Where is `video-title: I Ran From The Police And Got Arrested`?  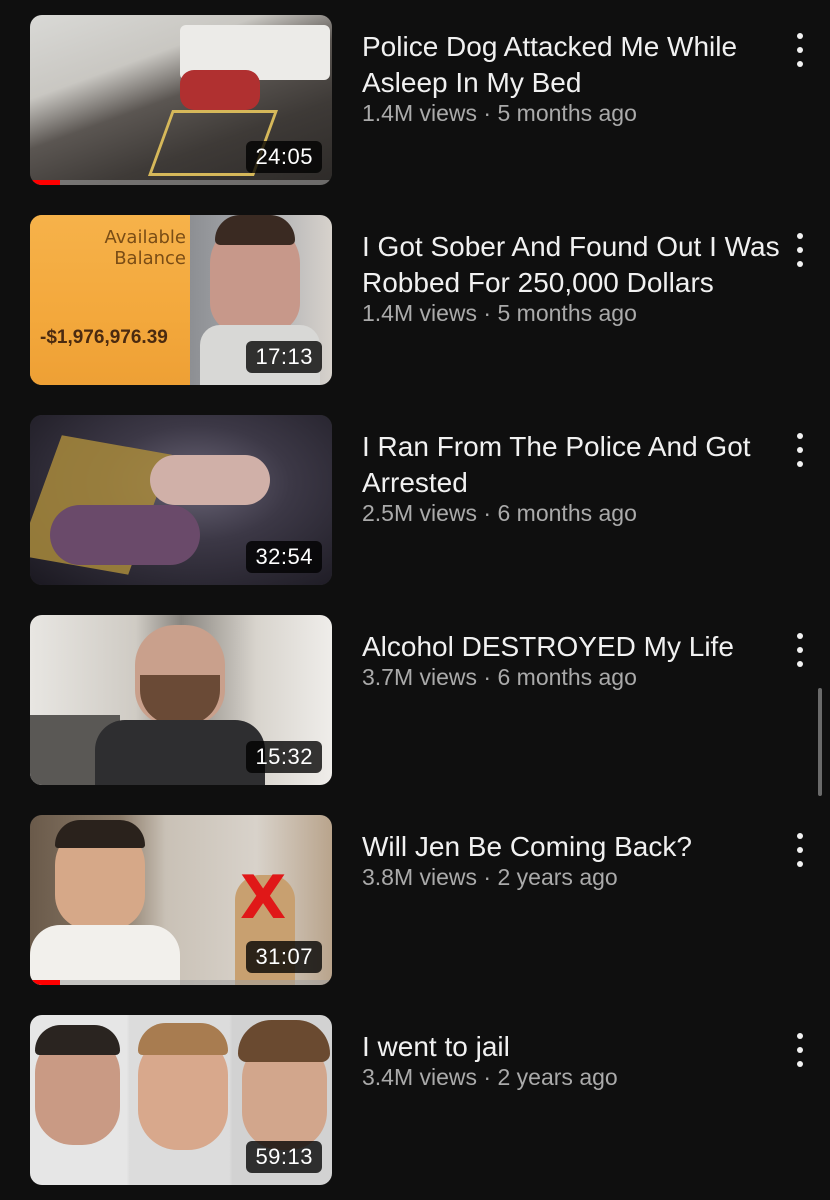 video-title: I Ran From The Police And Got Arrested is located at coordinates (571, 465).